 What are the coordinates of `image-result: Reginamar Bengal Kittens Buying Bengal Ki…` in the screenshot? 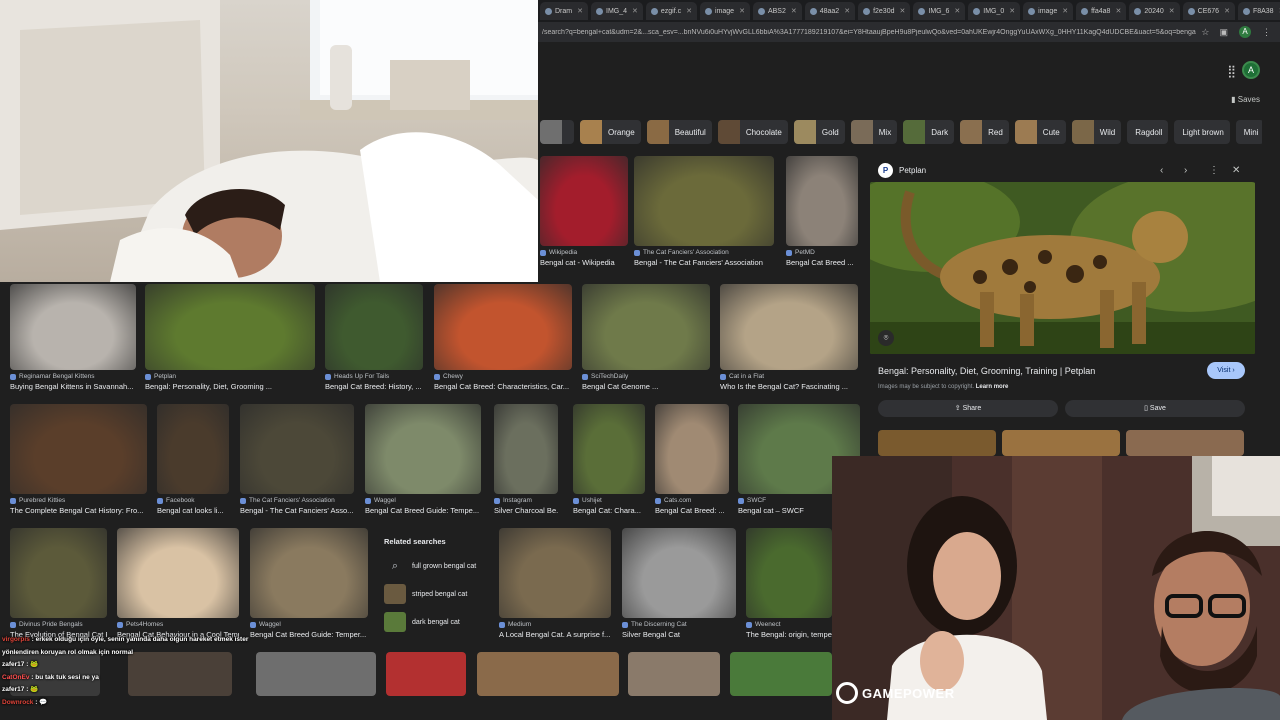 It's located at (73, 337).